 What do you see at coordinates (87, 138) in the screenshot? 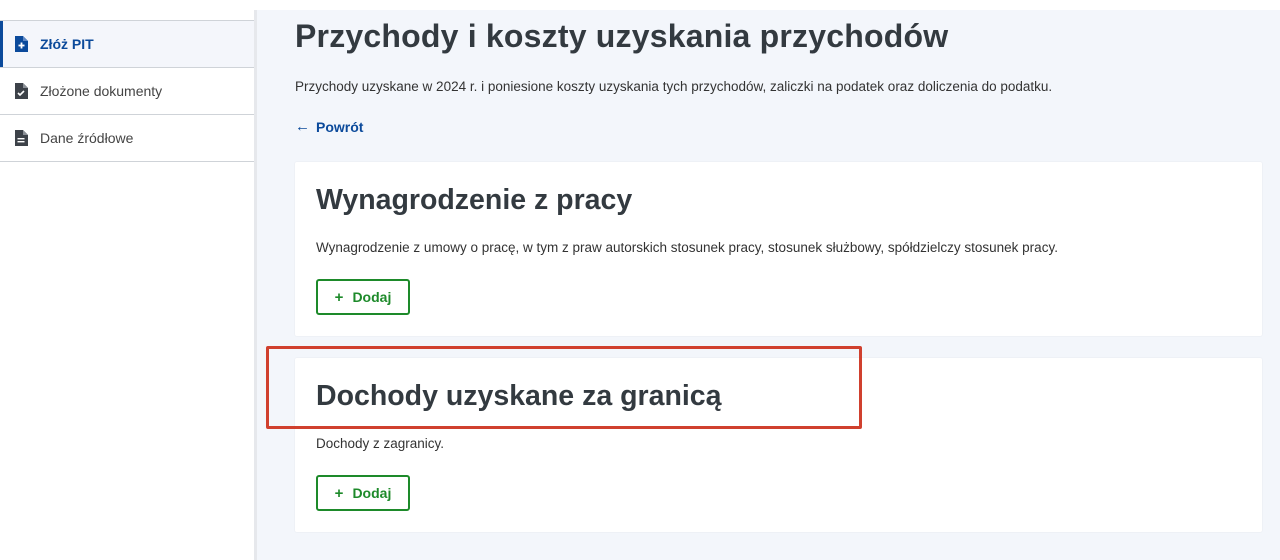
I see `sidebar-item-label: Dane źródłowe` at bounding box center [87, 138].